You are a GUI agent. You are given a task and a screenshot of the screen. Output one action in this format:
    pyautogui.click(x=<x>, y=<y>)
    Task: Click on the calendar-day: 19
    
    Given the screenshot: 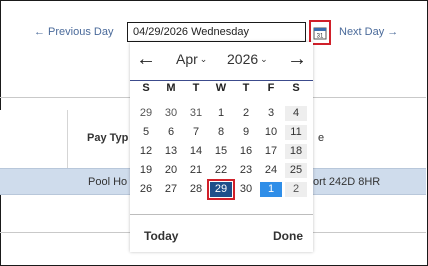 What is the action you would take?
    pyautogui.click(x=146, y=170)
    